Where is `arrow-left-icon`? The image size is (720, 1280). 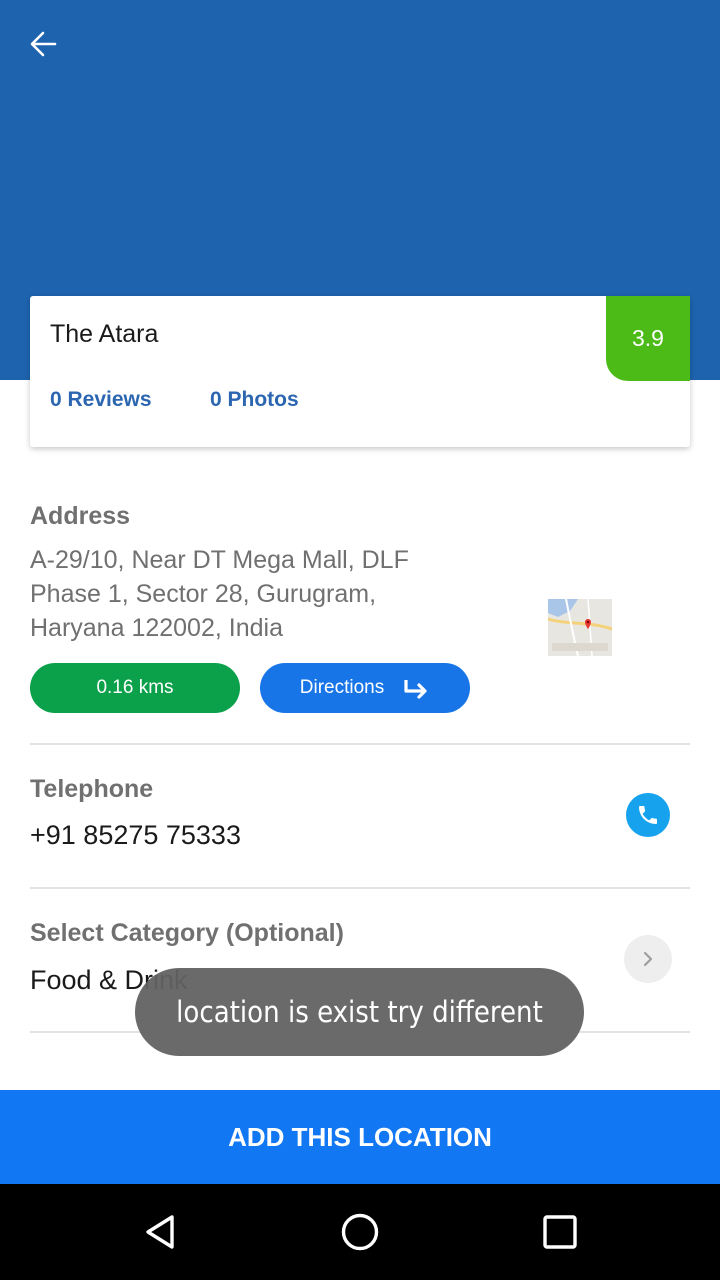
arrow-left-icon is located at coordinates (43, 44).